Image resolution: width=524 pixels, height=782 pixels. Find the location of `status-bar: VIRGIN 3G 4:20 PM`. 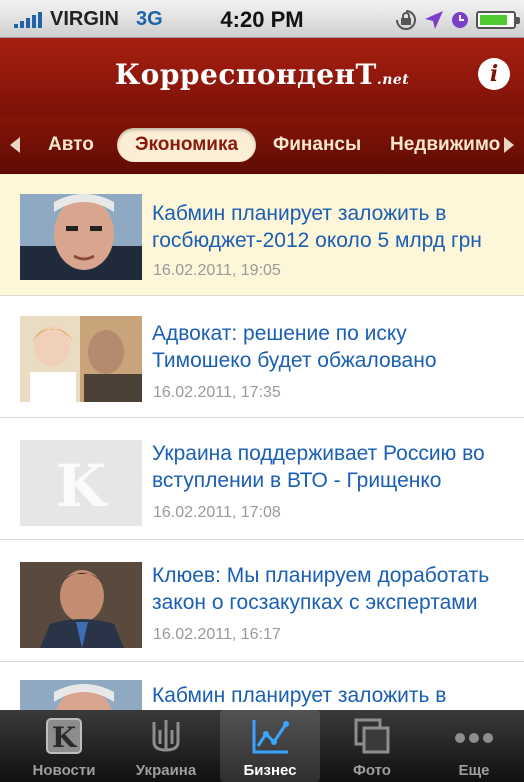

status-bar: VIRGIN 3G 4:20 PM is located at coordinates (262, 19).